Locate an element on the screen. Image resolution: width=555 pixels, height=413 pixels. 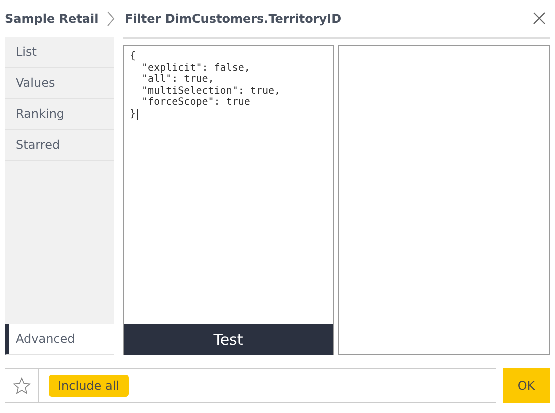
code-line: "multiSelection": true, is located at coordinates (211, 91).